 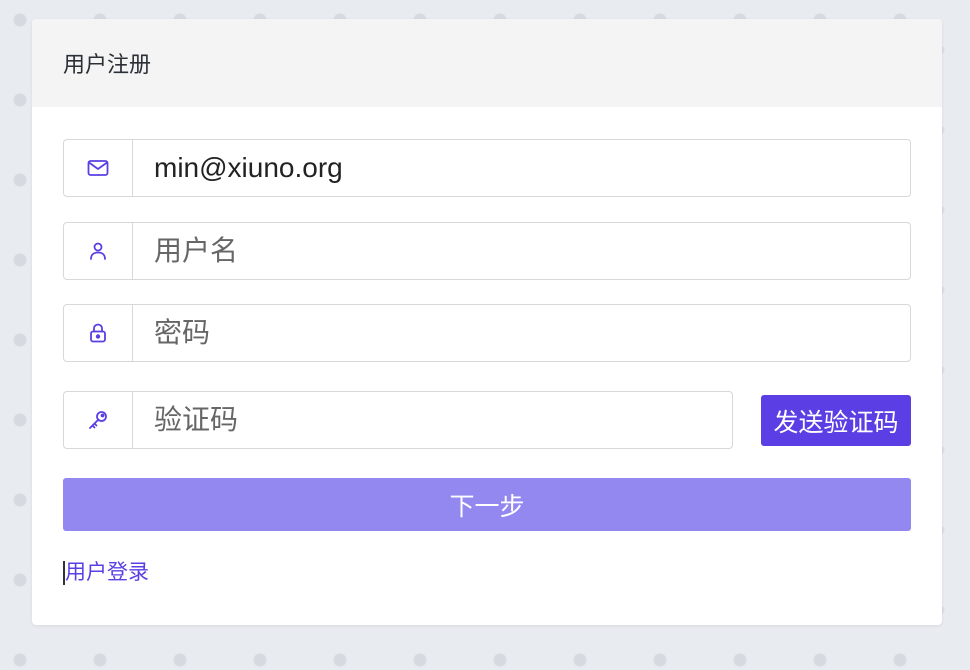 I want to click on page-title: 用户注册, so click(x=107, y=64).